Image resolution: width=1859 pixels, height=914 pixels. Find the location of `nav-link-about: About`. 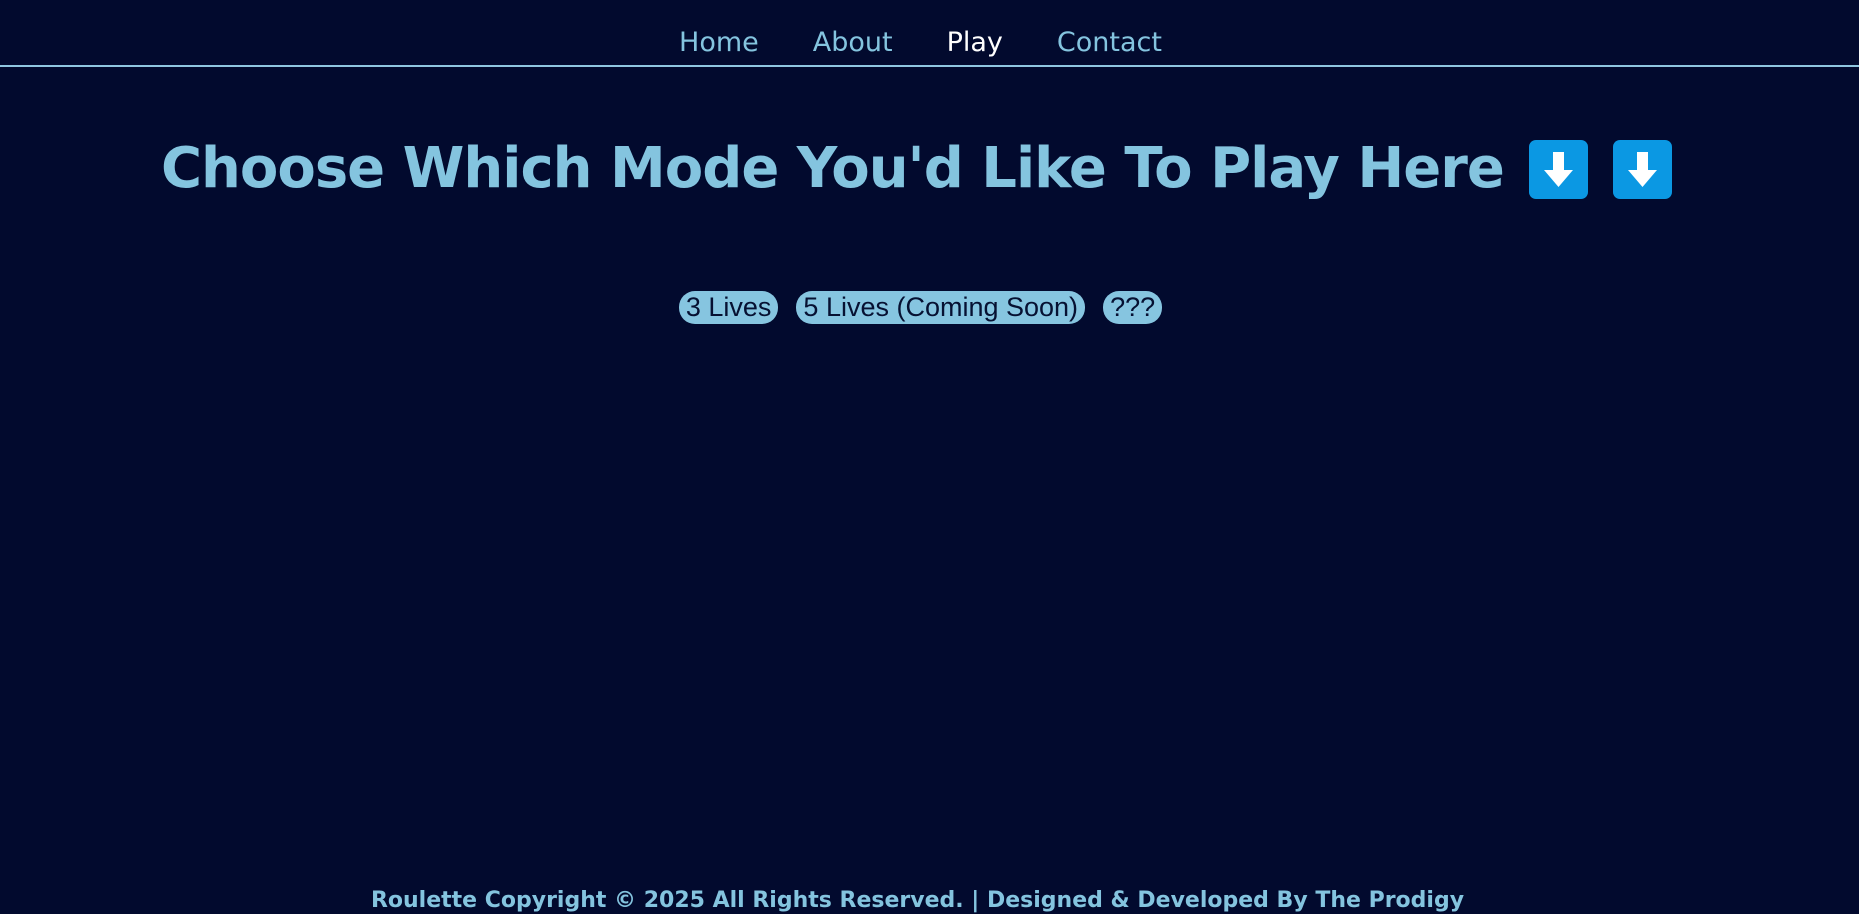

nav-link-about: About is located at coordinates (853, 43).